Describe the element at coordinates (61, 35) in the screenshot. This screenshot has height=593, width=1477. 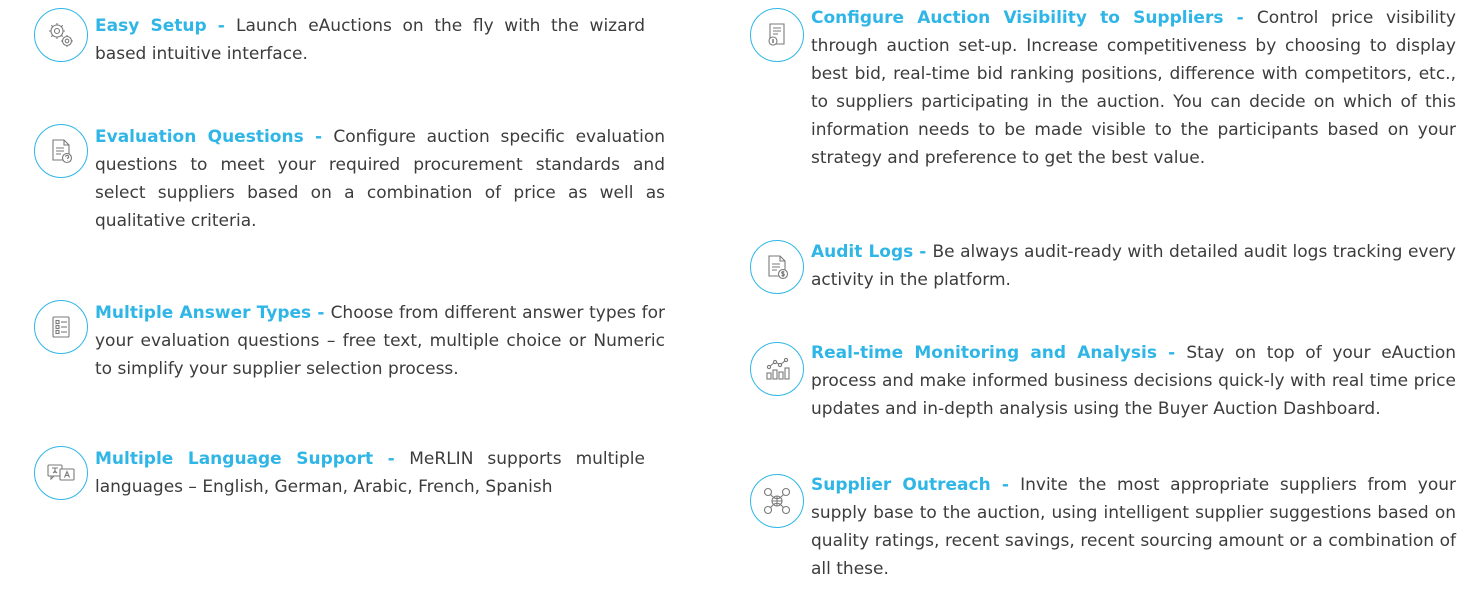
I see `gears-icon` at that location.